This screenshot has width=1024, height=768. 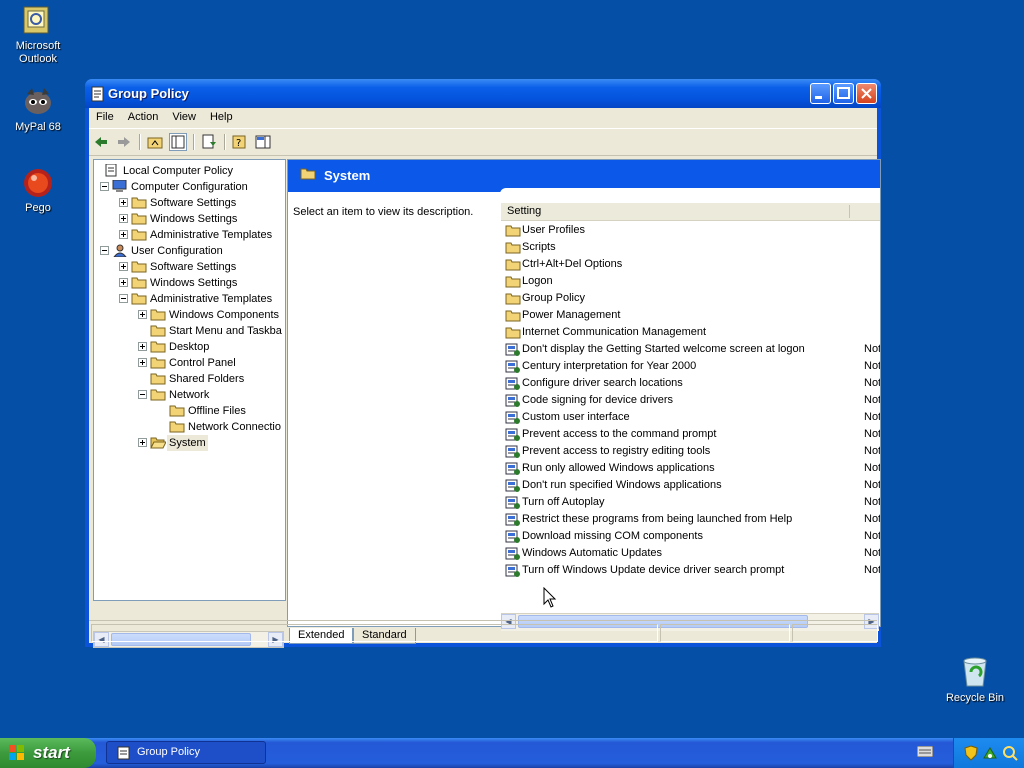 What do you see at coordinates (849, 211) in the screenshot?
I see `column-divider` at bounding box center [849, 211].